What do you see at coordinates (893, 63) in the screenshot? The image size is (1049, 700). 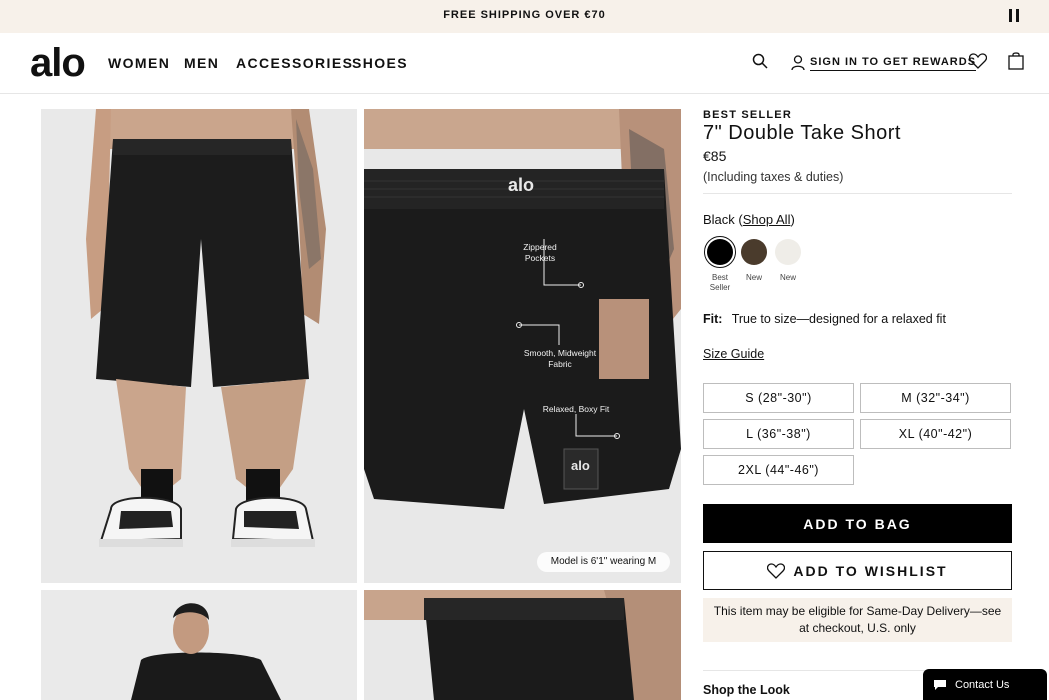 I see `sign-in-label: SIGN IN TO GET REWARDS` at bounding box center [893, 63].